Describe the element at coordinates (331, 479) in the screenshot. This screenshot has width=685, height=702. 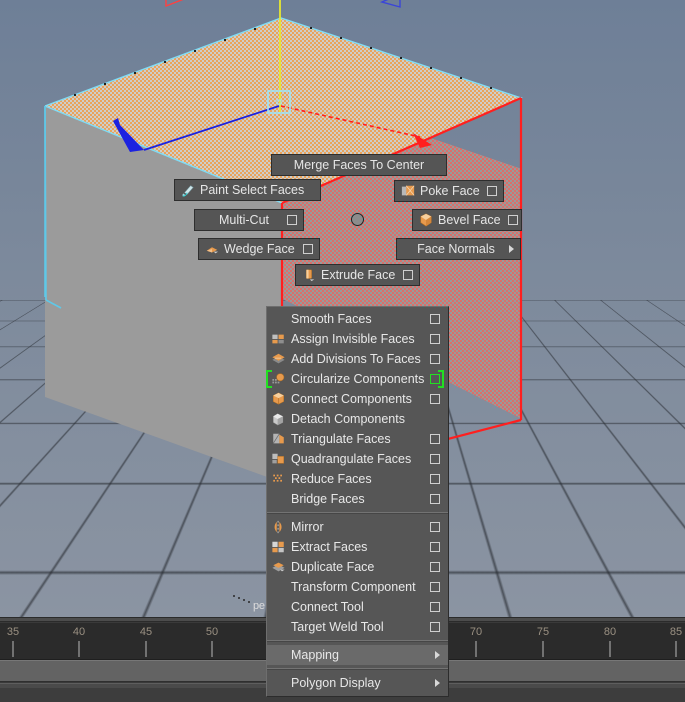
I see `menu-item-label: Reduce Faces` at that location.